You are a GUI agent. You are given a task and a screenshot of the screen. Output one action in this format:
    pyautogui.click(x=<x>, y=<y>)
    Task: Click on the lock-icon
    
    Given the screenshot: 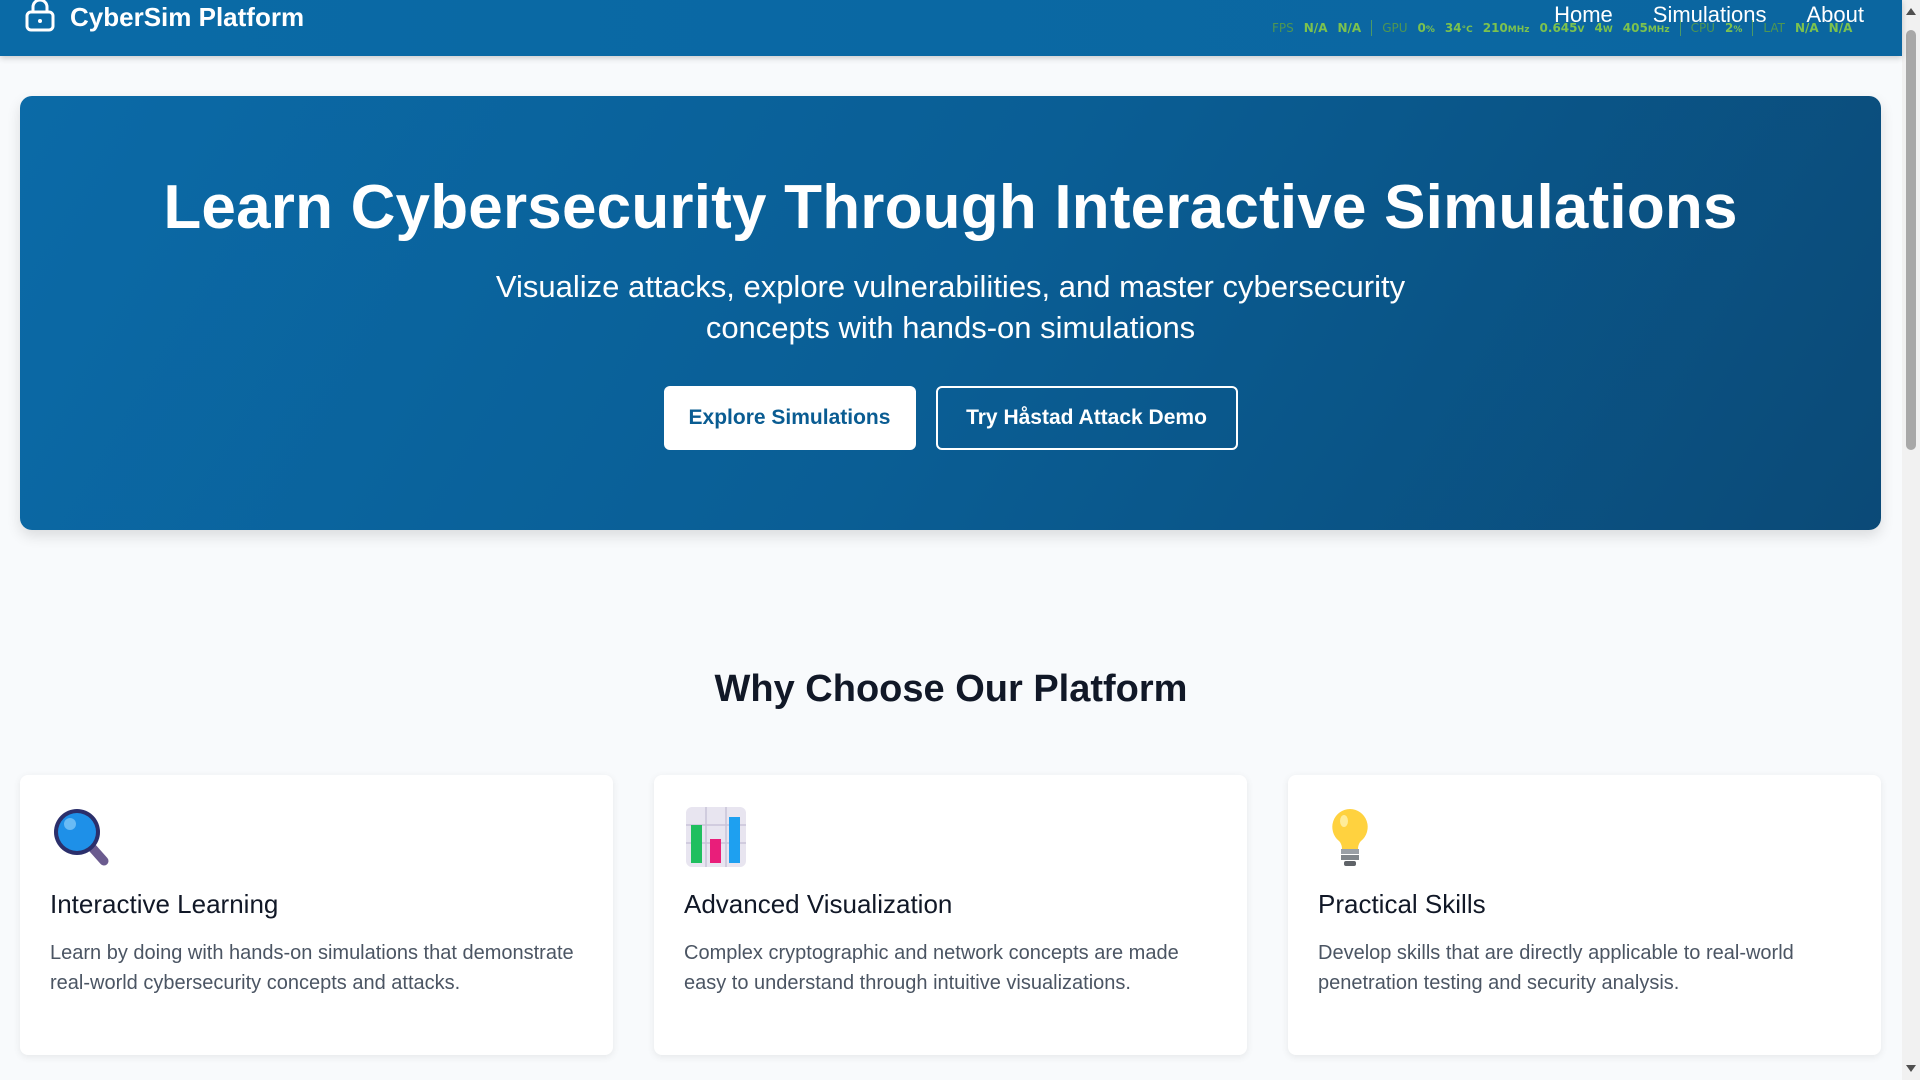 What is the action you would take?
    pyautogui.click(x=40, y=18)
    